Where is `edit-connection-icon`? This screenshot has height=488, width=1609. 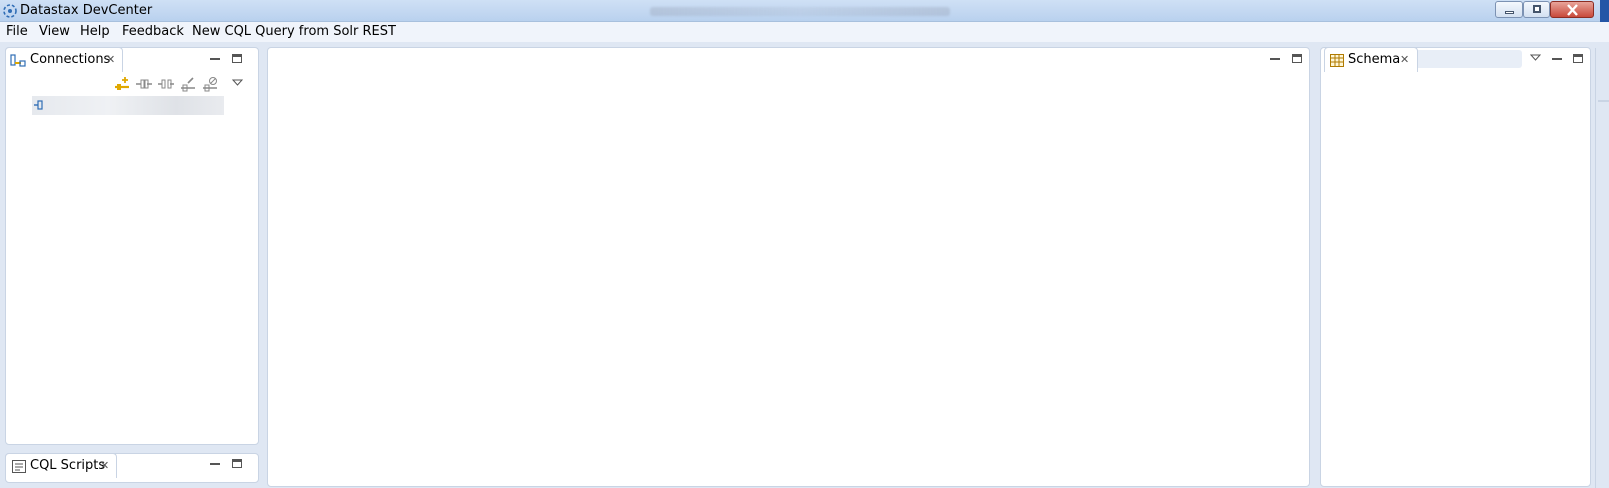
edit-connection-icon is located at coordinates (188, 84).